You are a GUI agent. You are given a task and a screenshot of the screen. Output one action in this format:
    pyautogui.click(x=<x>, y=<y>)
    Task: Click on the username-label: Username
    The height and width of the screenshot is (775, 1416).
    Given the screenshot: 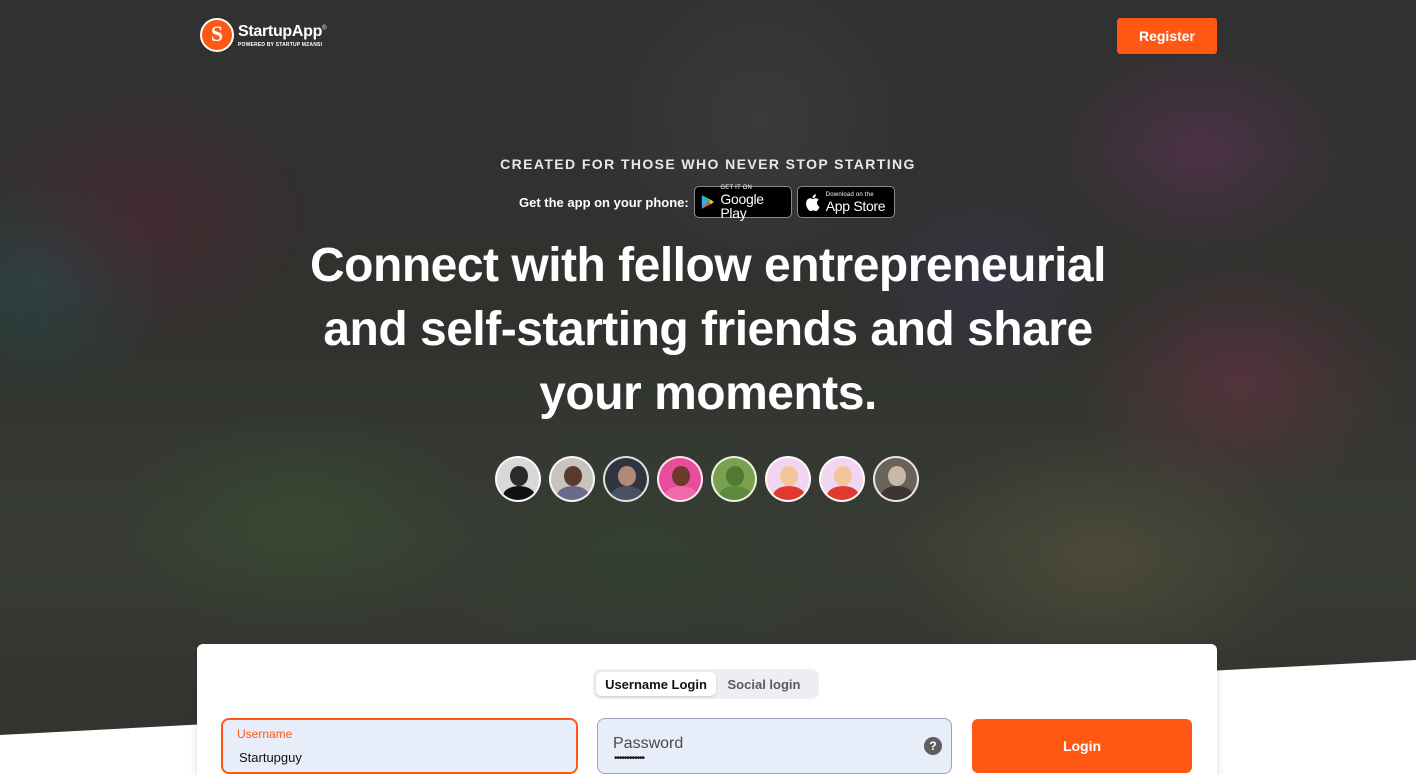 What is the action you would take?
    pyautogui.click(x=265, y=734)
    